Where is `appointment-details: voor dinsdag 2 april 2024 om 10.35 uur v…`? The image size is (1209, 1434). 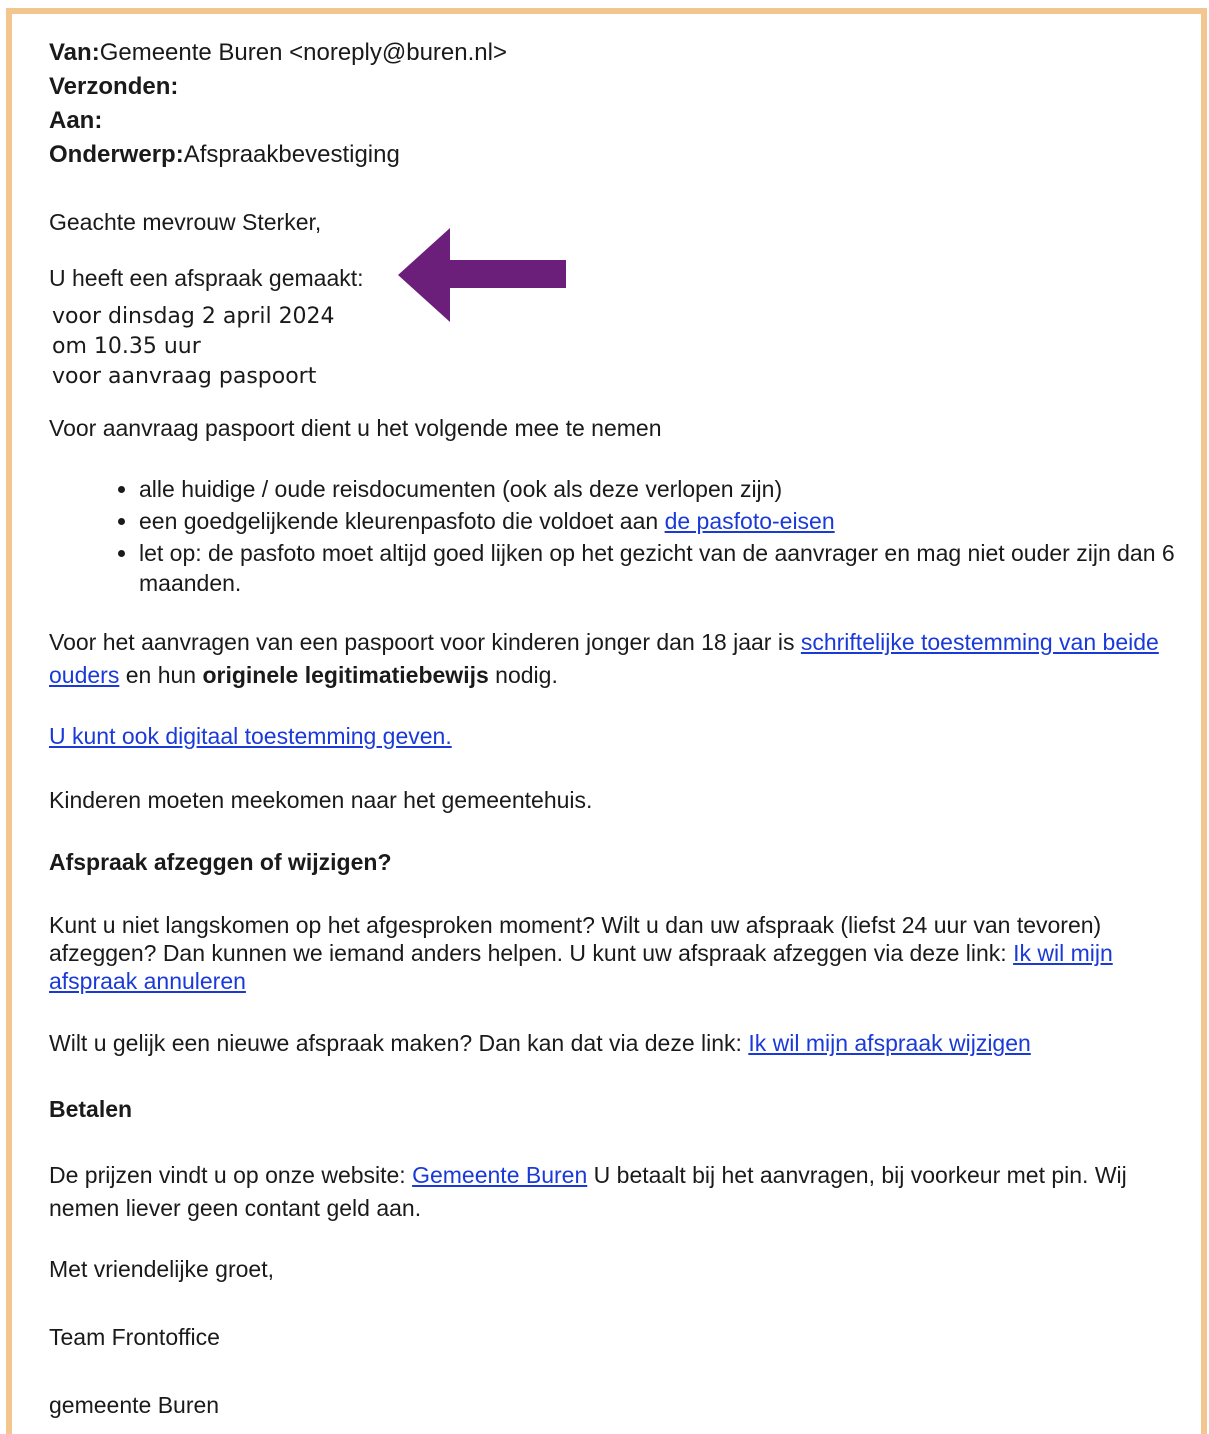 appointment-details: voor dinsdag 2 april 2024 om 10.35 uur v… is located at coordinates (620, 347).